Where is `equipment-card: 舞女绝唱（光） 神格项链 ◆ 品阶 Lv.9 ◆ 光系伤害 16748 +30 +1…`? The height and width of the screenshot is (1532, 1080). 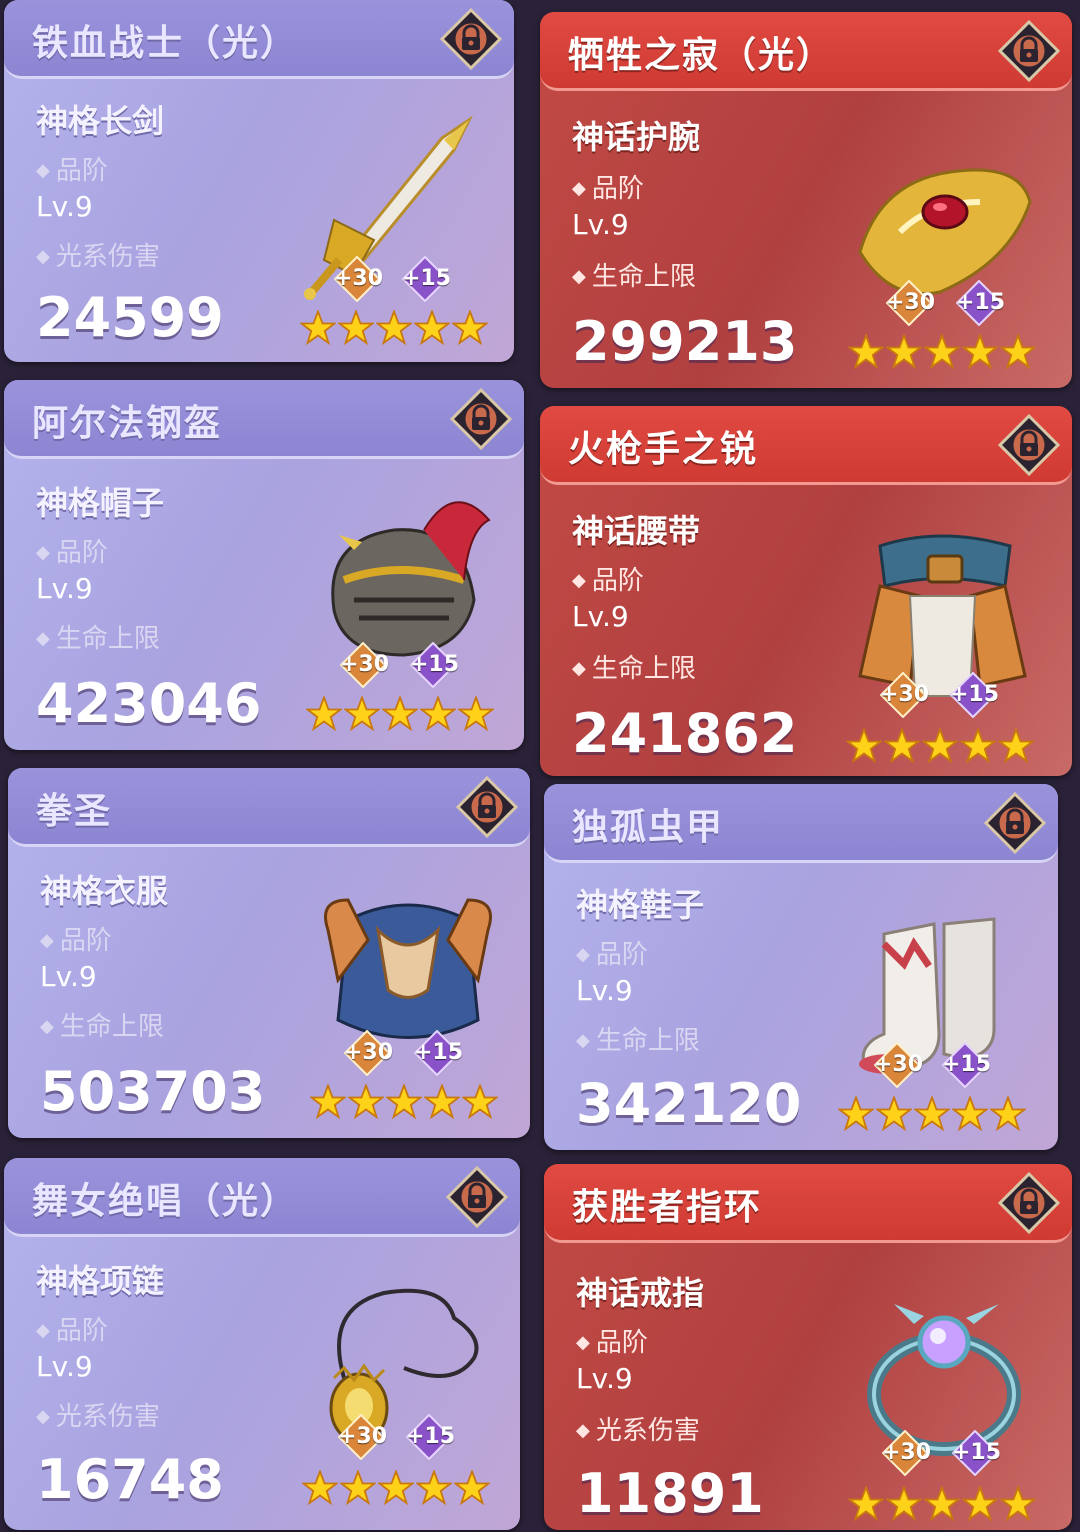
equipment-card: 舞女绝唱（光） 神格项链 ◆ 品阶 Lv.9 ◆ 光系伤害 16748 +30 +1… is located at coordinates (262, 1344).